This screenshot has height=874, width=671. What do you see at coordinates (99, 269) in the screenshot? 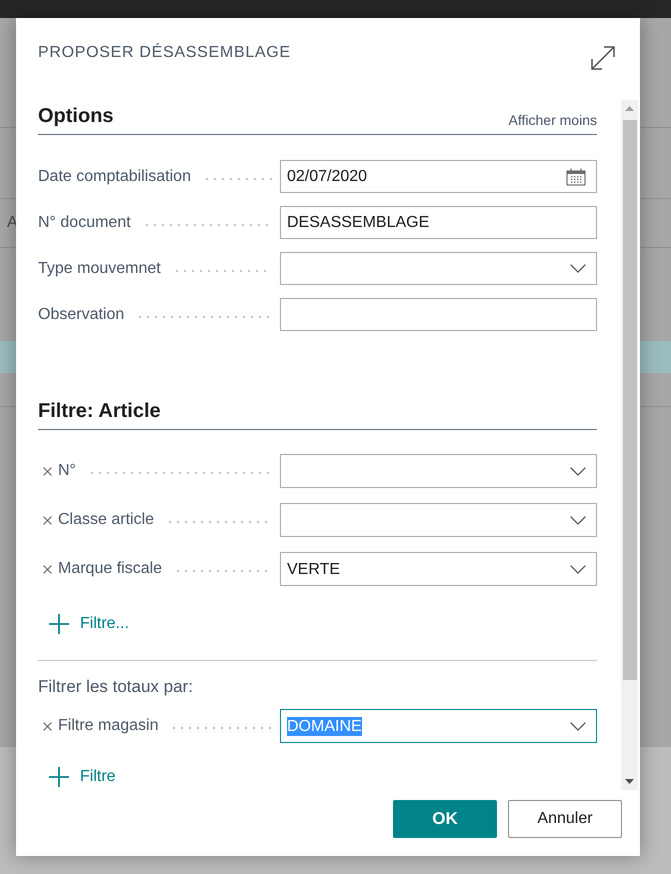
I see `field-label: Type mouvemnet` at bounding box center [99, 269].